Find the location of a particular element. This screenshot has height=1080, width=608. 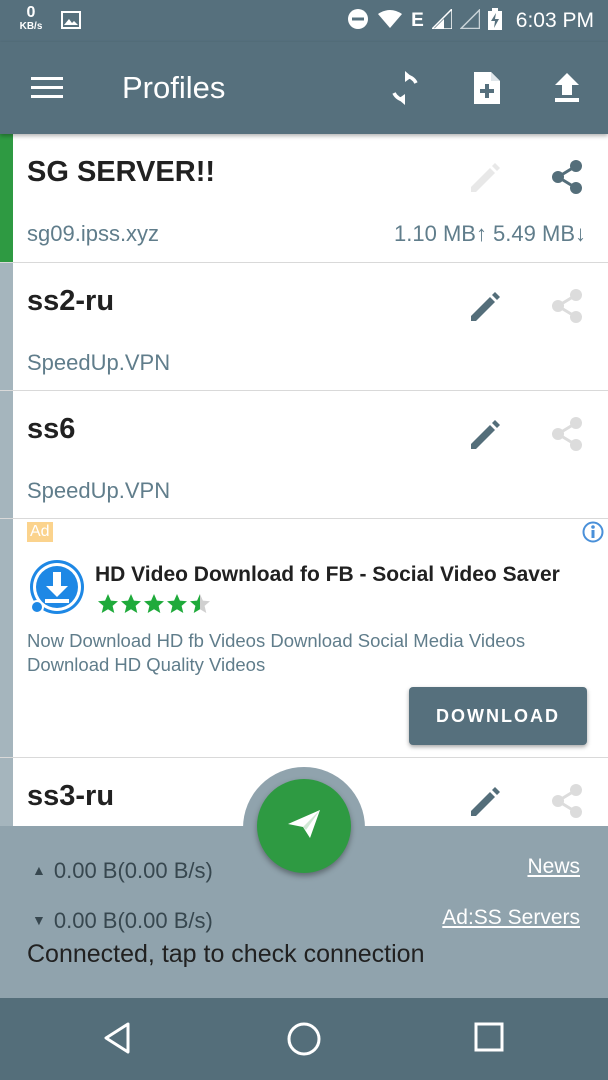

connection-status: Connected, tap to check connection is located at coordinates (226, 954).